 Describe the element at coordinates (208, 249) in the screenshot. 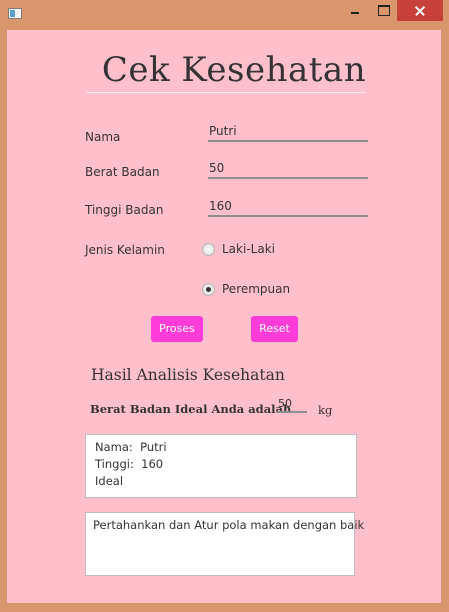

I see `radio-laki-laki` at that location.